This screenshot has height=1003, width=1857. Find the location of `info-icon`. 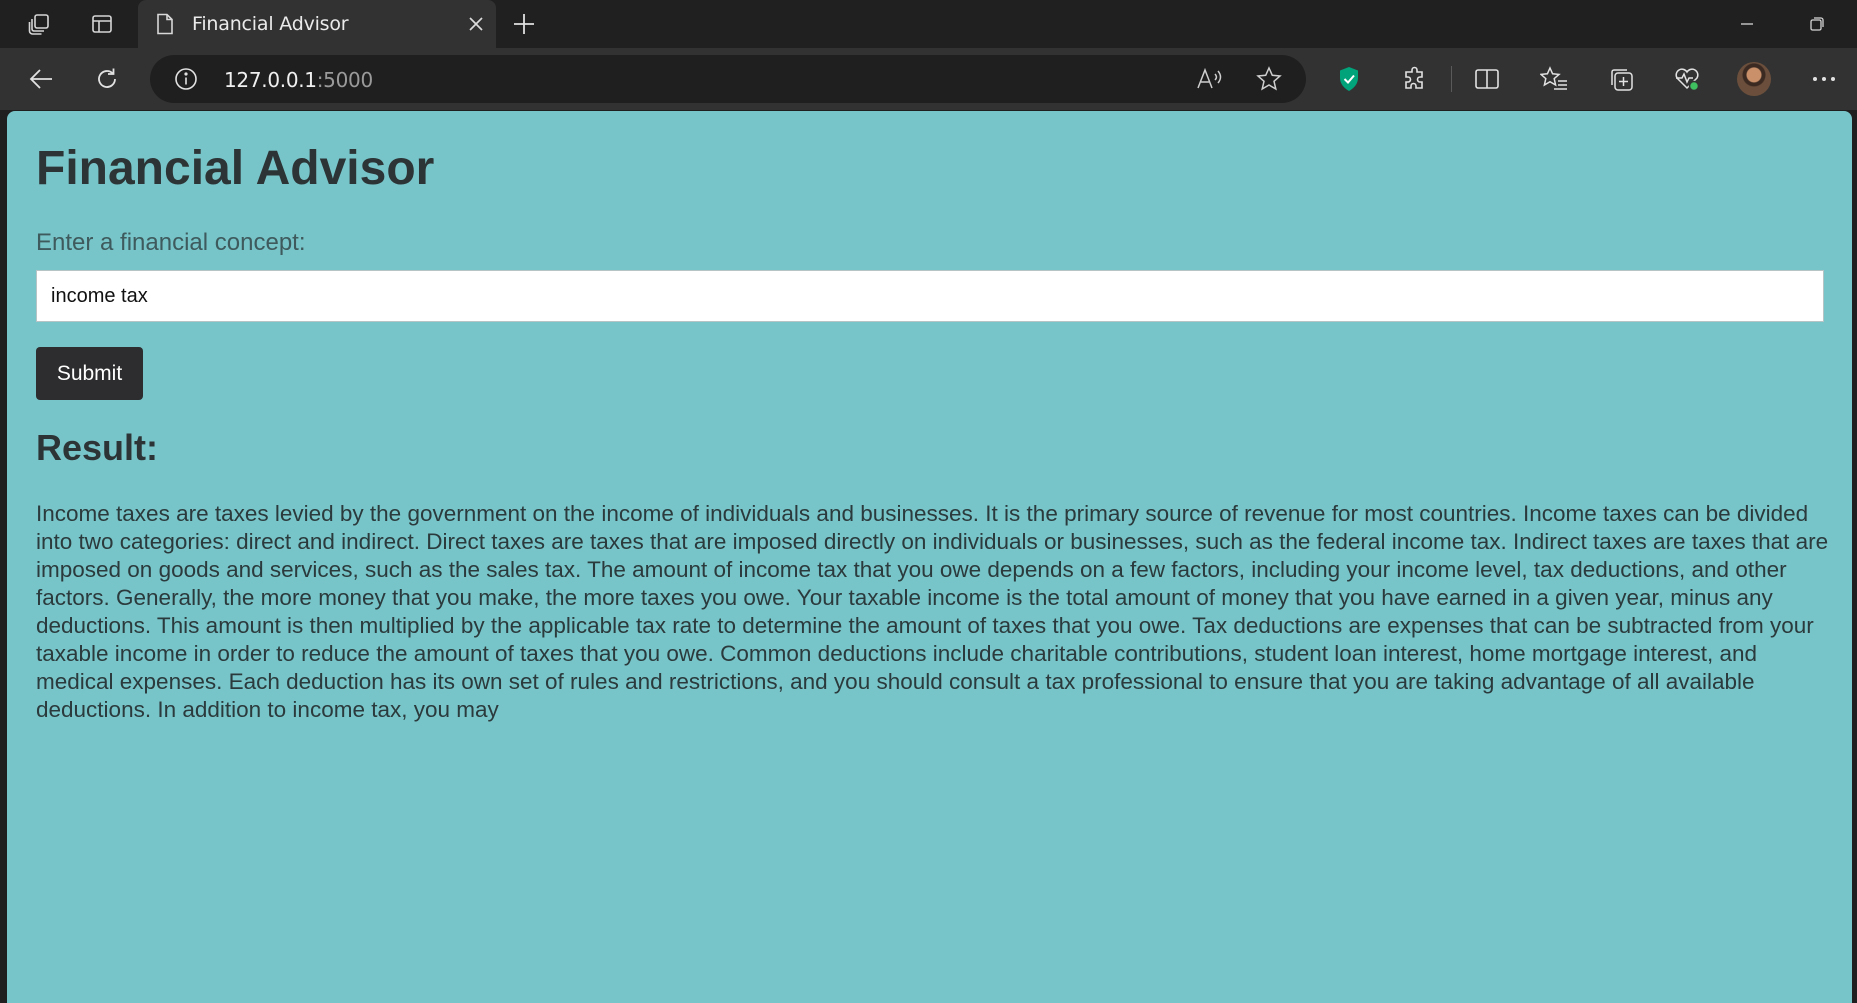

info-icon is located at coordinates (186, 79).